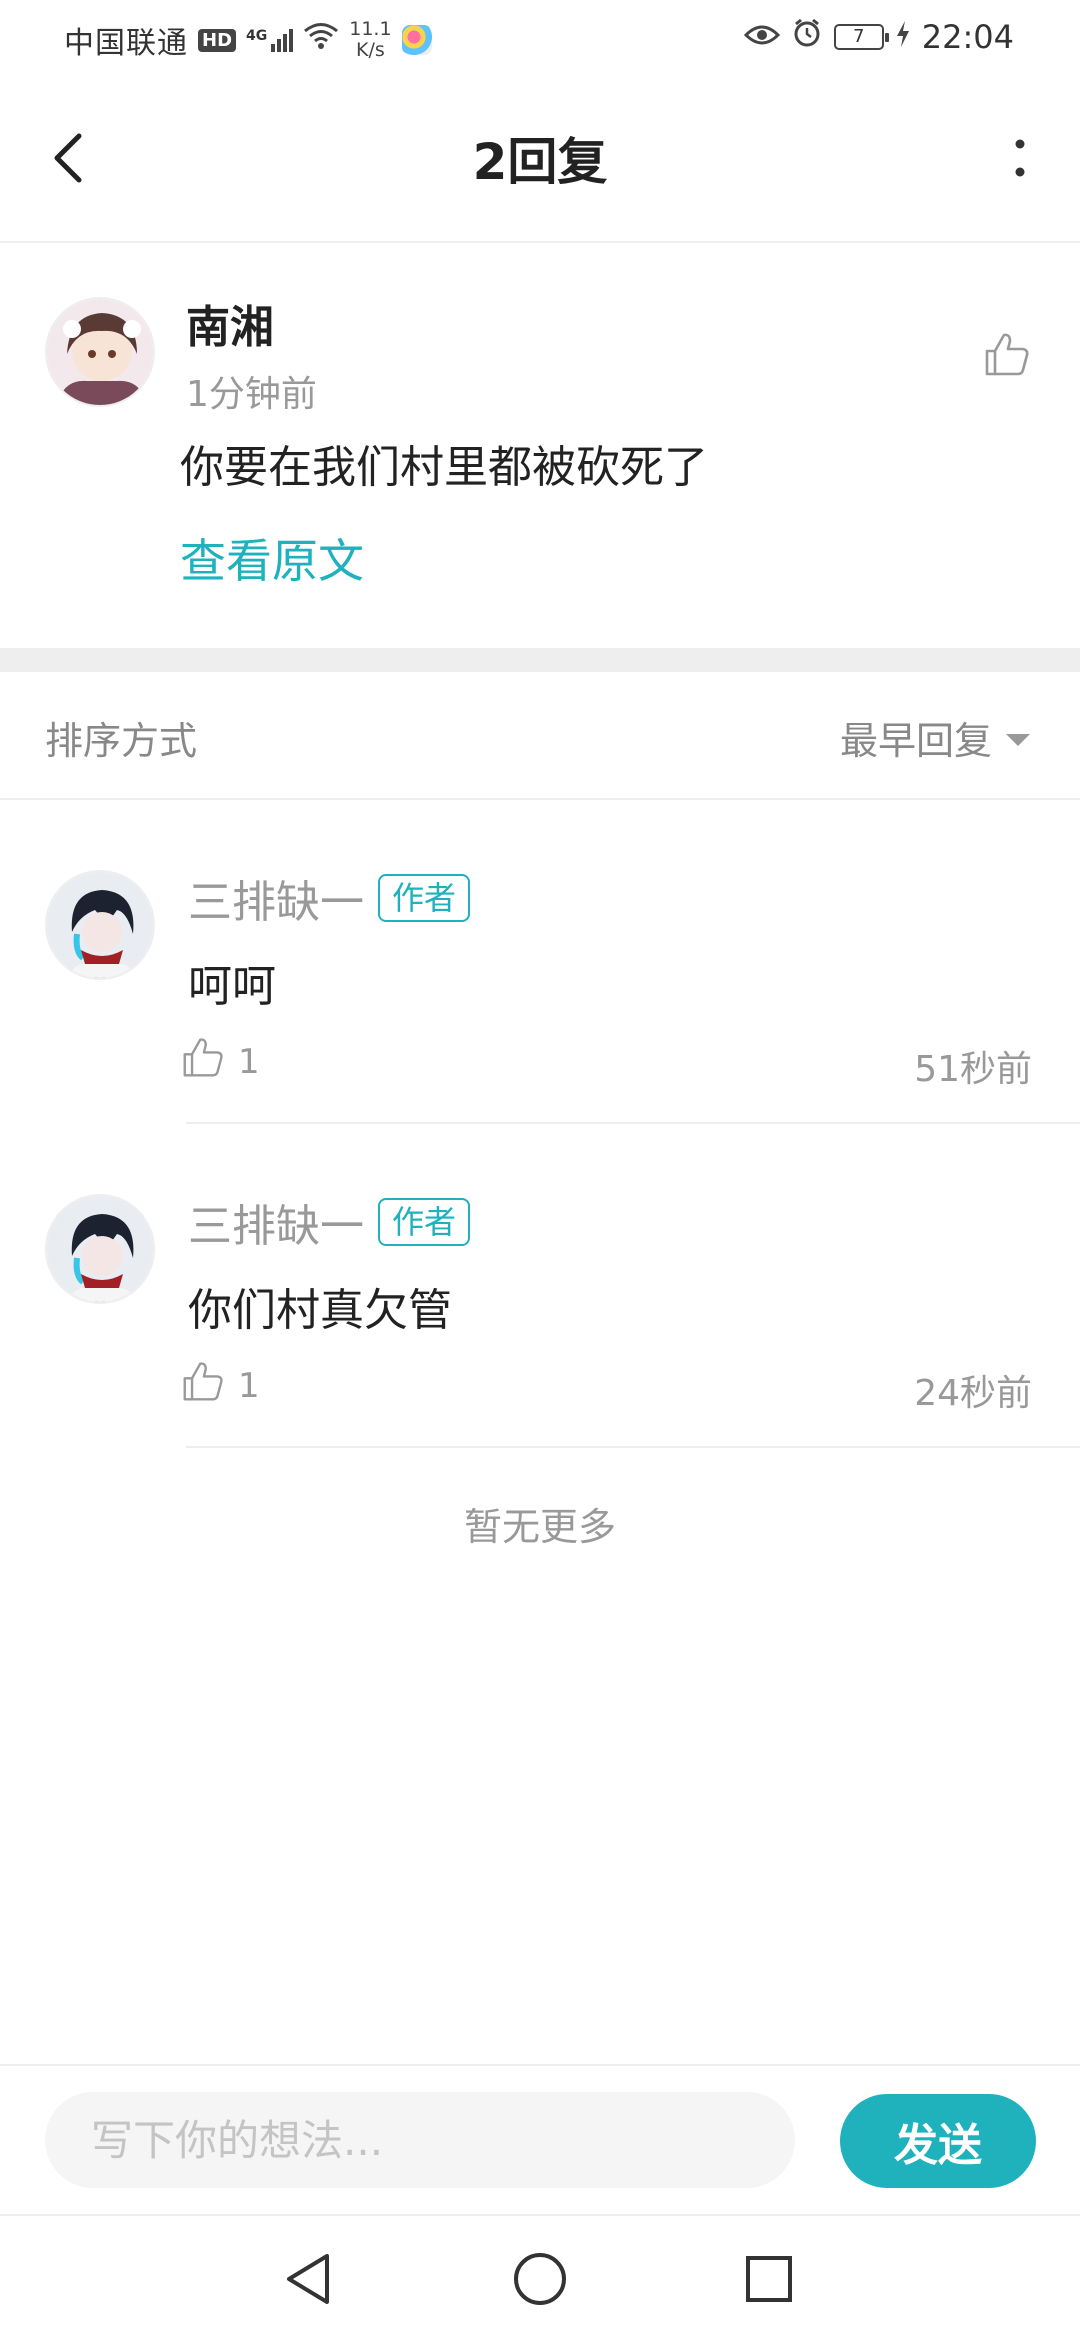 The image size is (1080, 2340). I want to click on battery-icon: 7, so click(861, 37).